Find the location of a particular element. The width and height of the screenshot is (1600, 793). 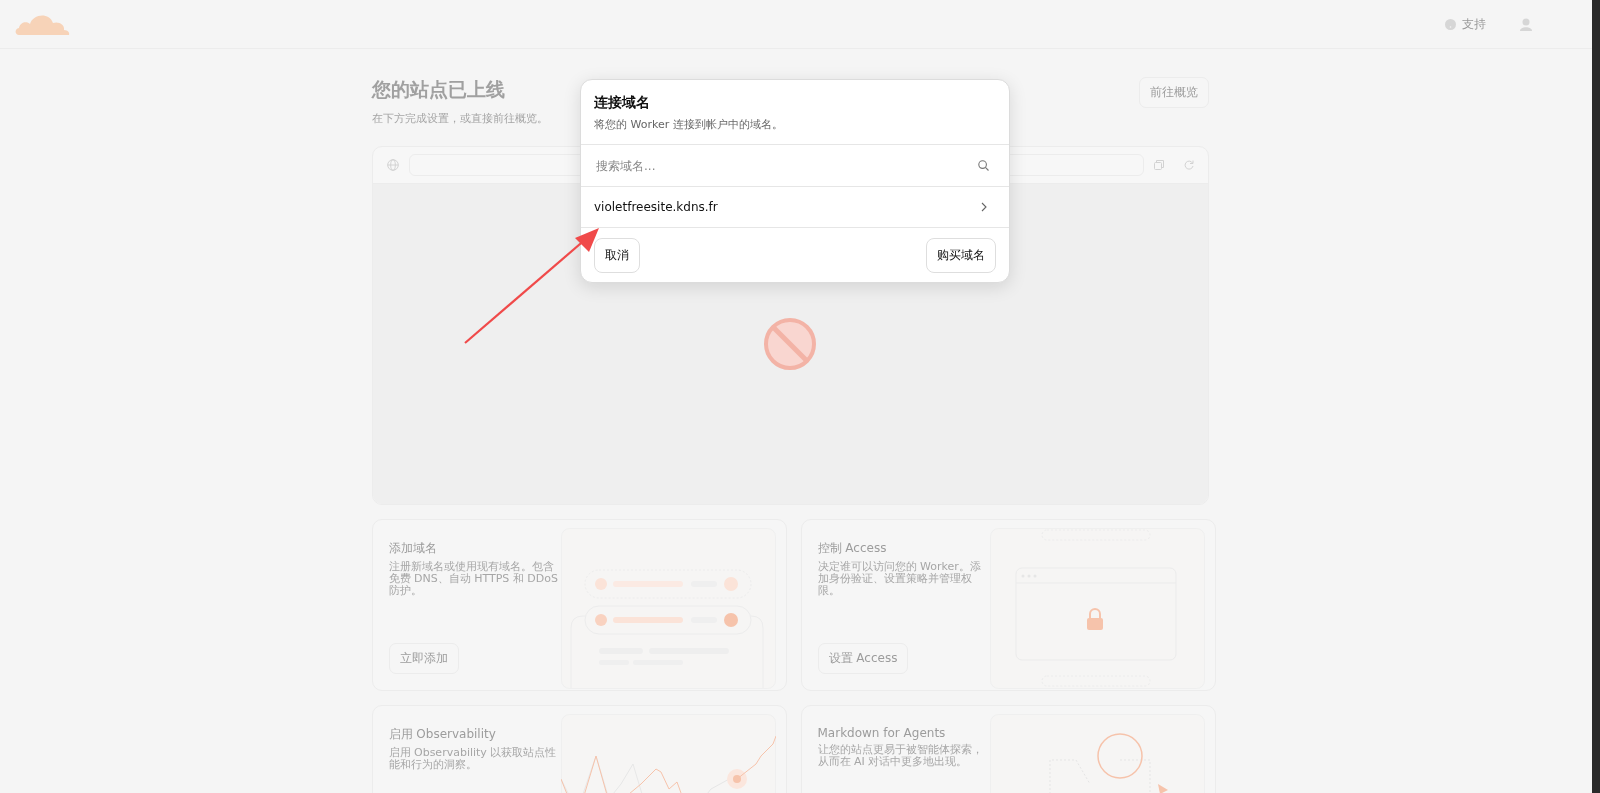

overview-button: 前往概览 is located at coordinates (1173, 92).